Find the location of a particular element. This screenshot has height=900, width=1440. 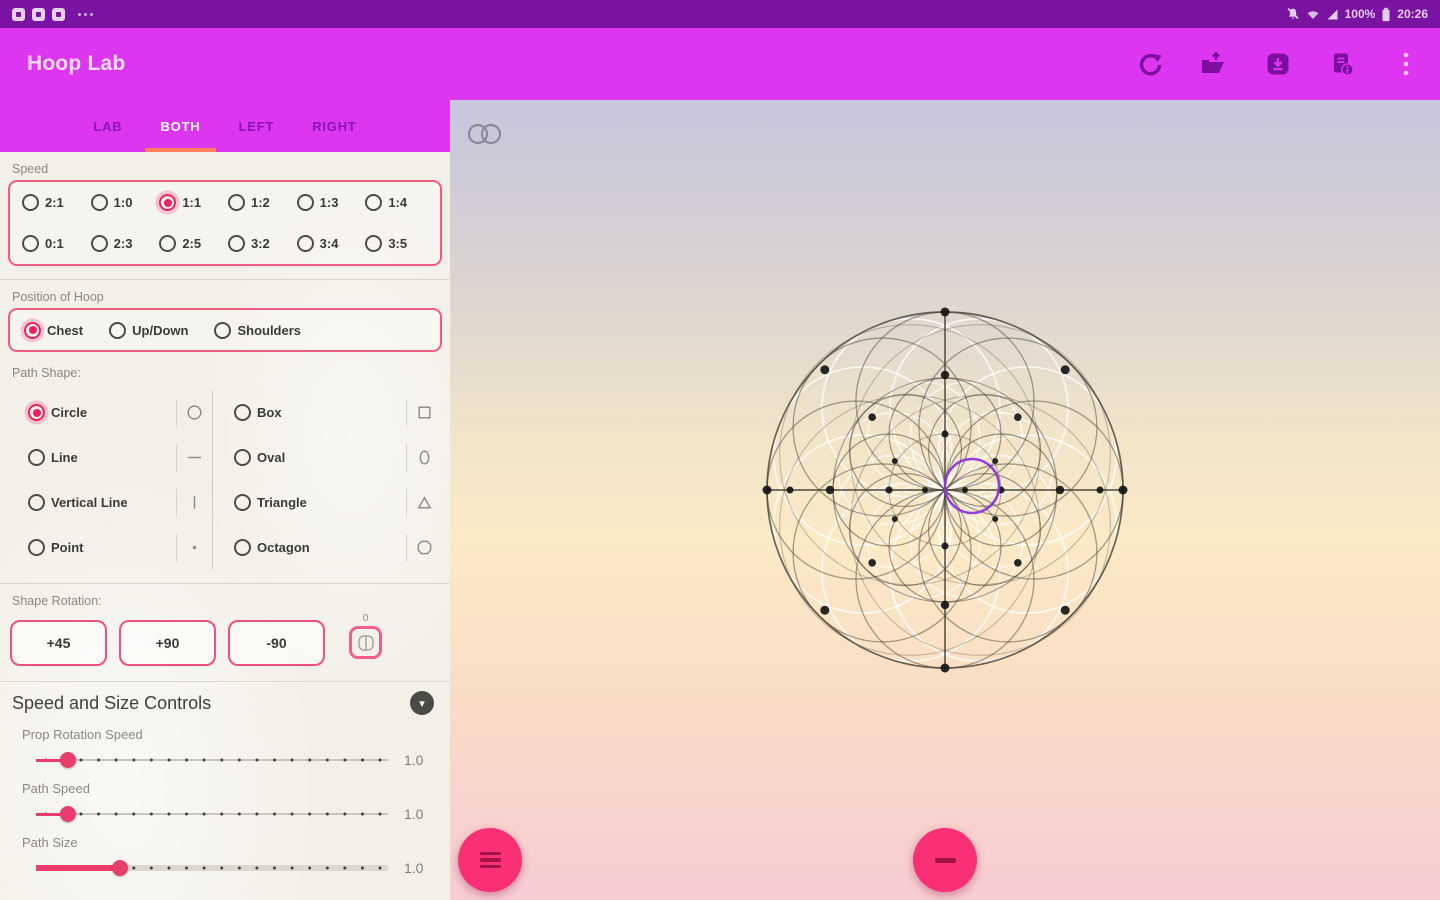

radio-label: Up/Down is located at coordinates (160, 330).